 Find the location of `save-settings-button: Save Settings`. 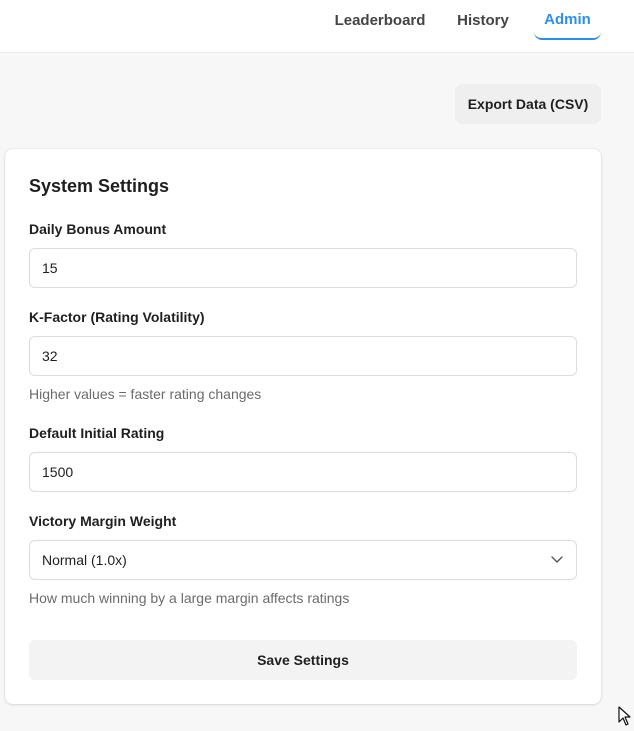

save-settings-button: Save Settings is located at coordinates (303, 660).